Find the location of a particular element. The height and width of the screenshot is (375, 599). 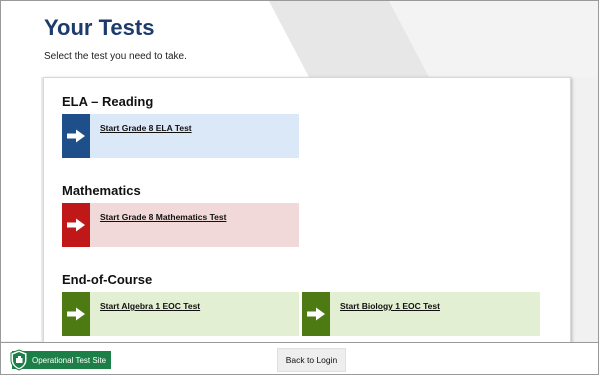

test-button-label: Start Algebra 1 EOC Test is located at coordinates (150, 306).